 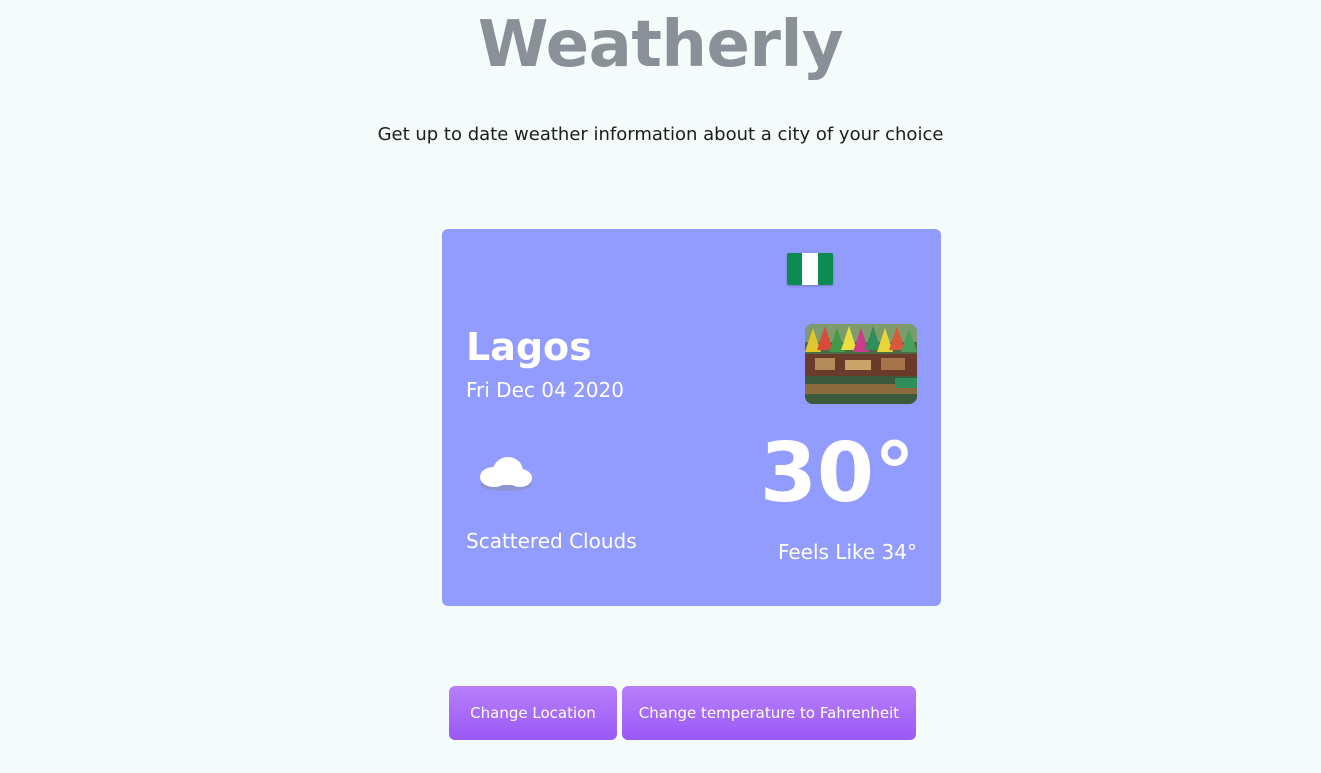 What do you see at coordinates (545, 390) in the screenshot?
I see `current-date: Fri Dec 04 2020` at bounding box center [545, 390].